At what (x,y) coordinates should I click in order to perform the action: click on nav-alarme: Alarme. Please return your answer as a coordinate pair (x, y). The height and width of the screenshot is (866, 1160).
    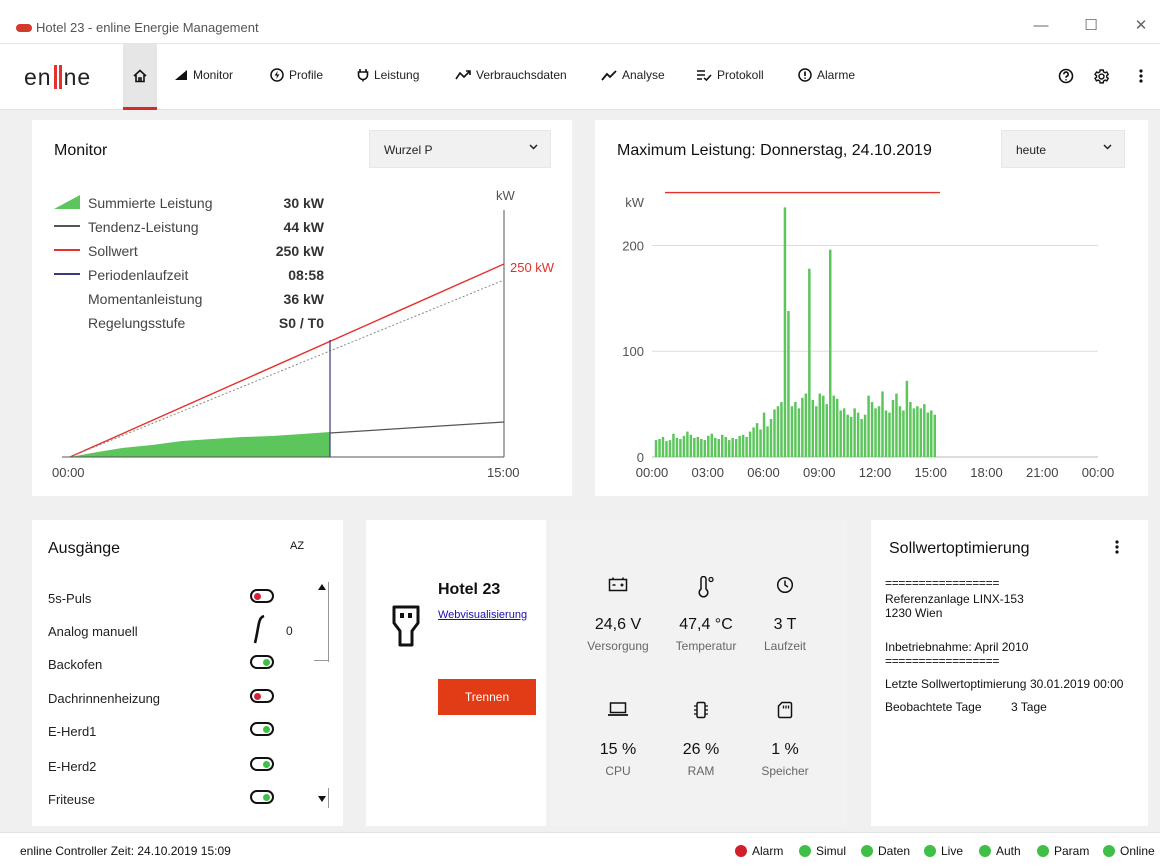
    Looking at the image, I should click on (826, 75).